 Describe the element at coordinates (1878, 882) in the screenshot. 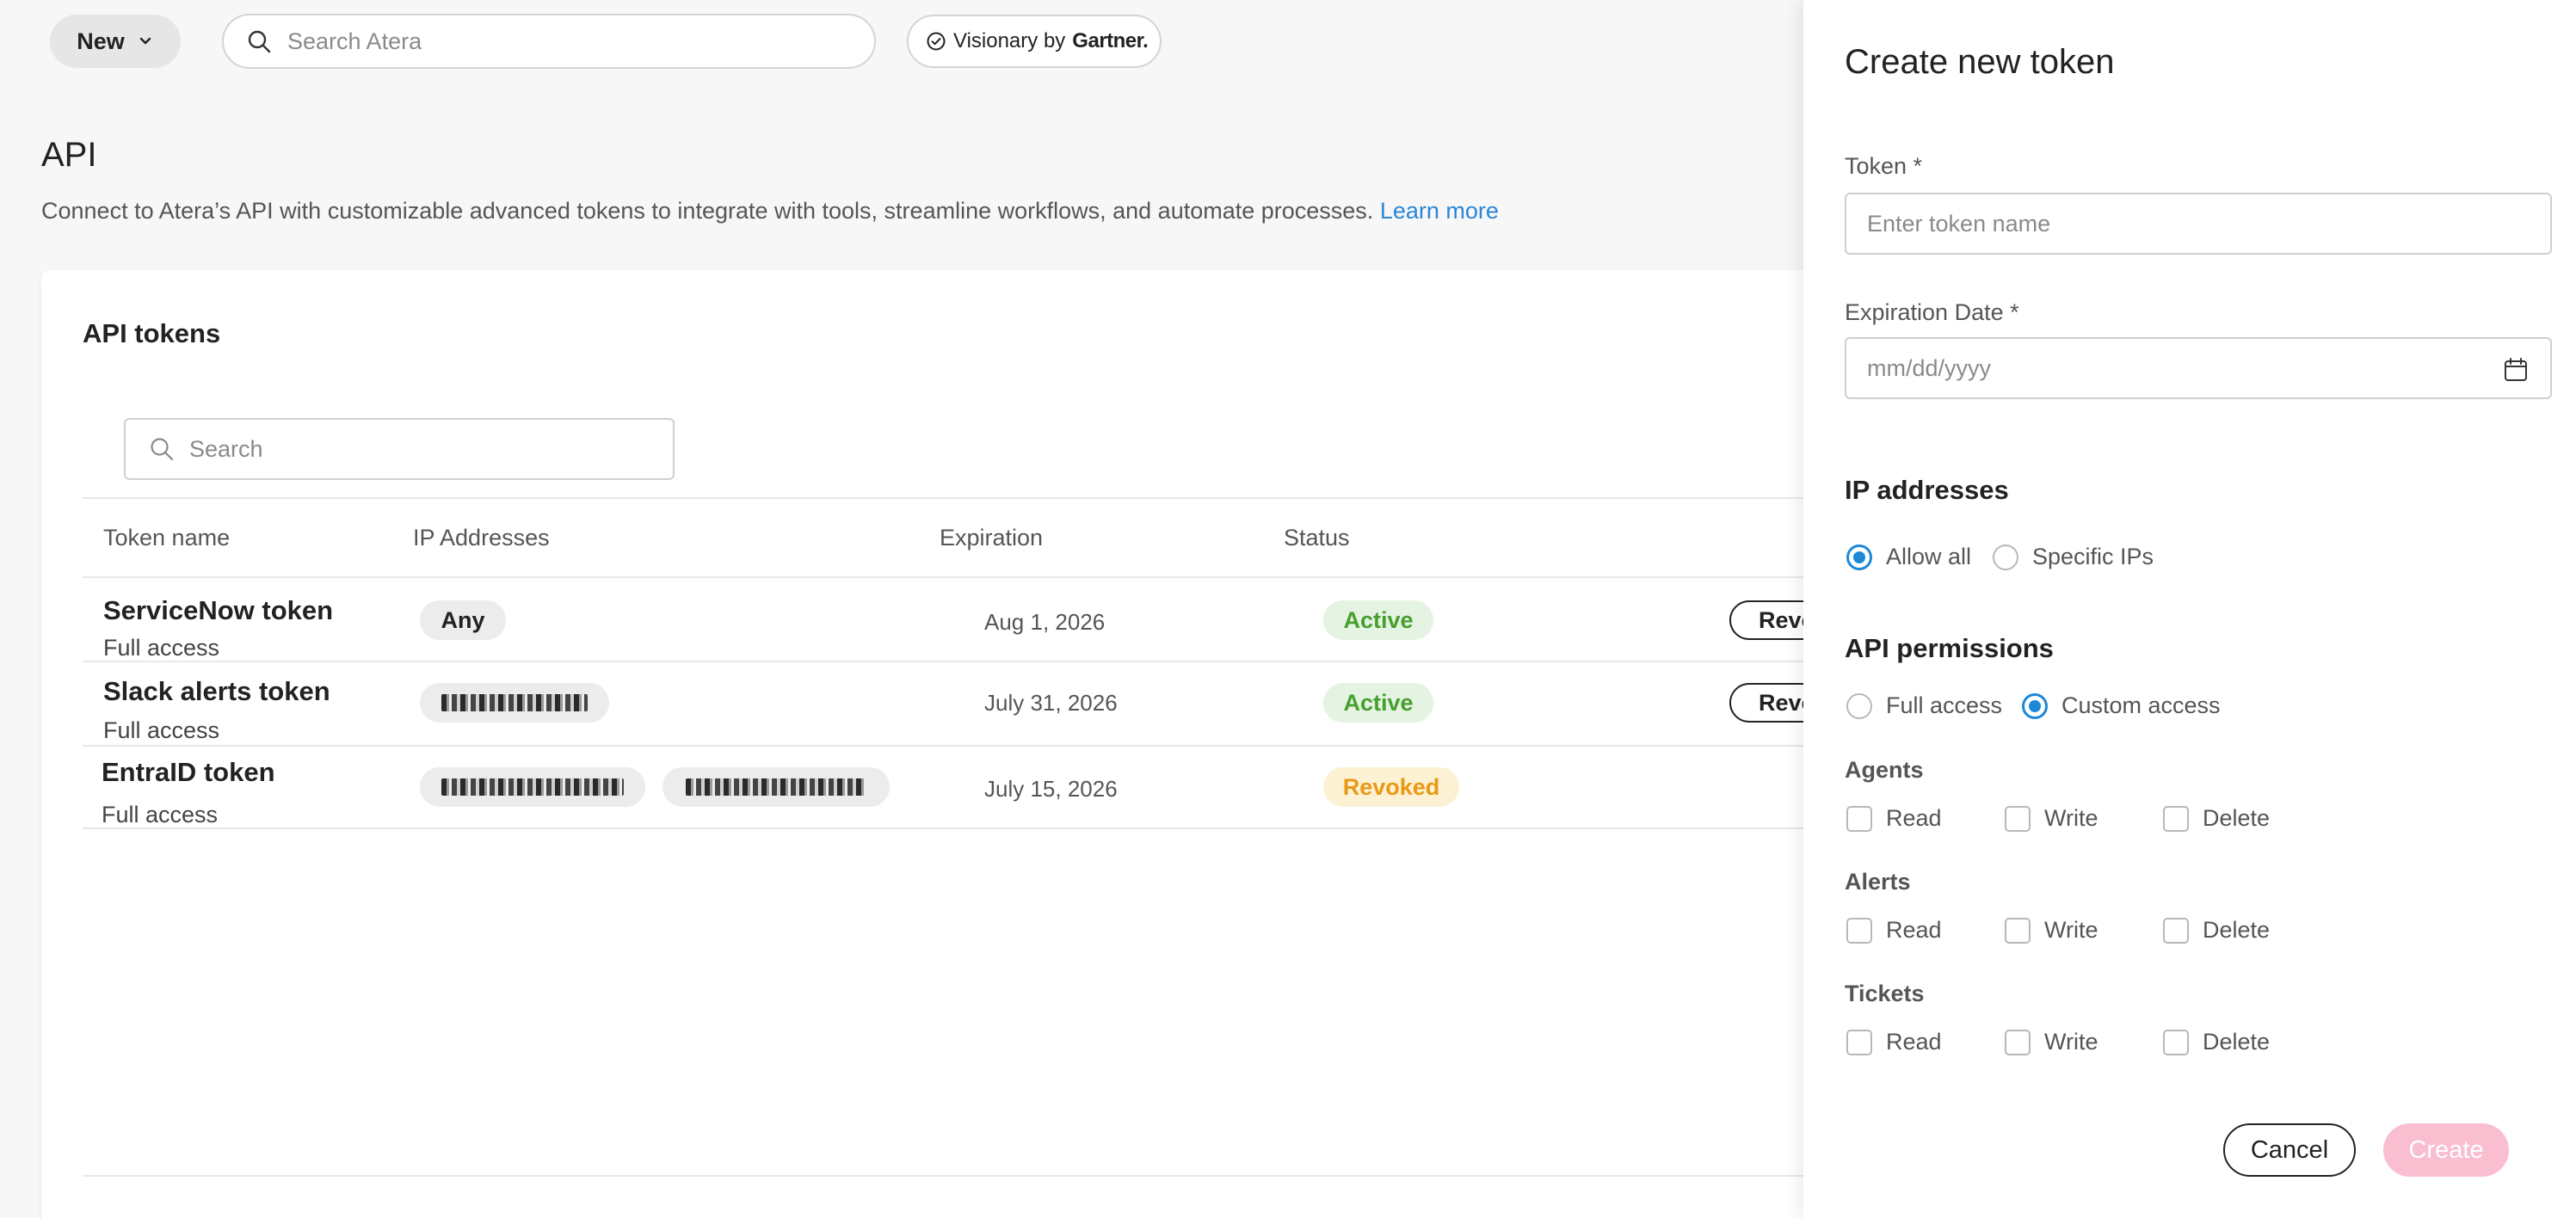

I see `perm-group-alerts: Alerts` at that location.